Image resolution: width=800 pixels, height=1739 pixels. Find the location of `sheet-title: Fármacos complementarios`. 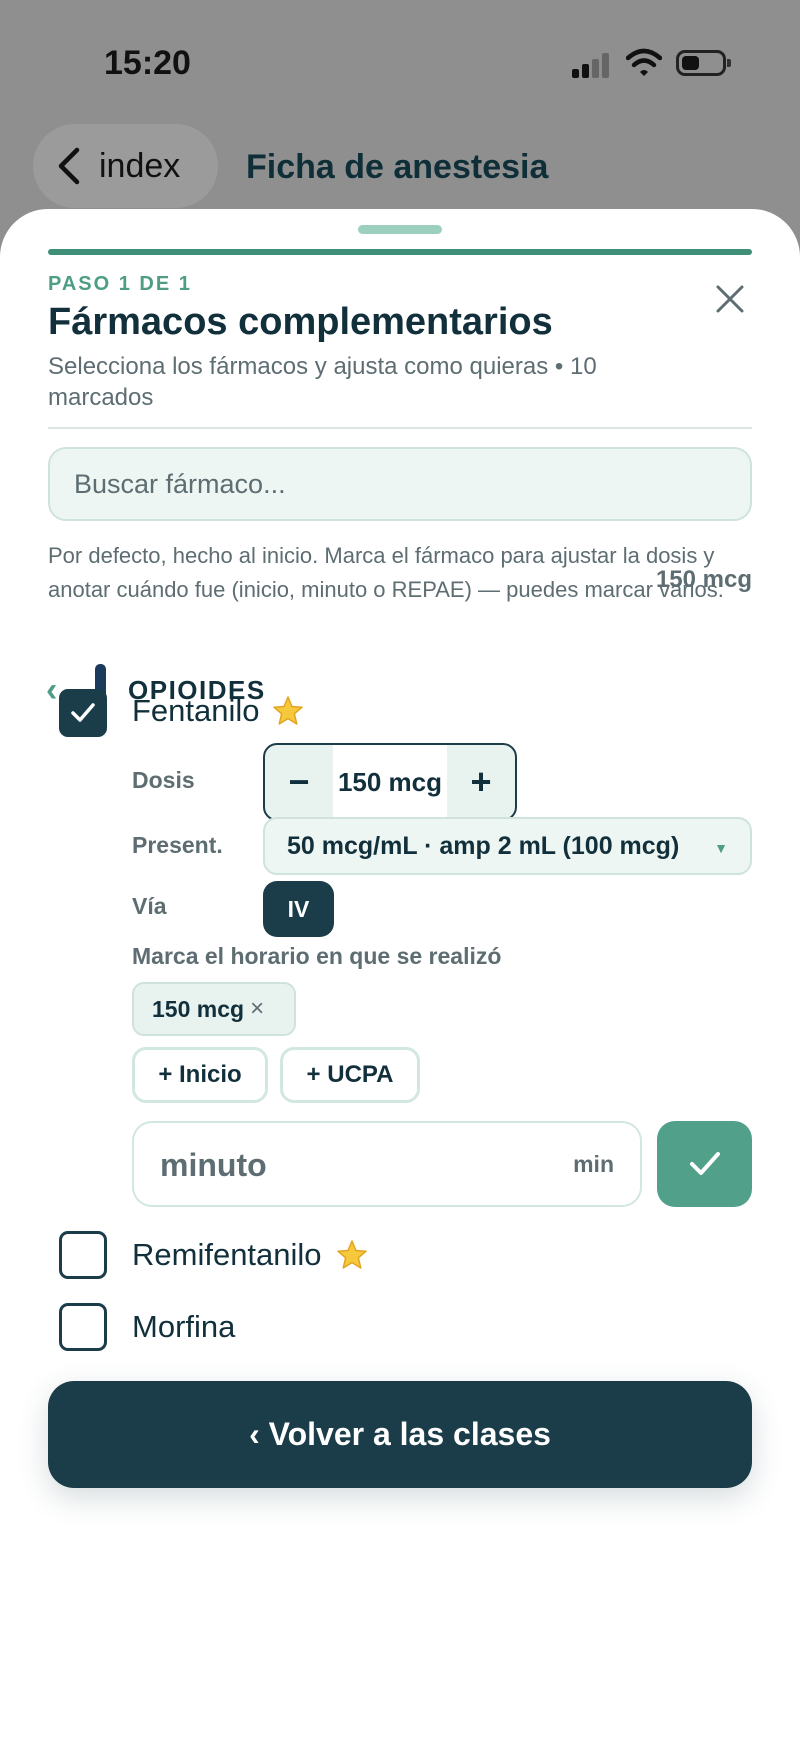

sheet-title: Fármacos complementarios is located at coordinates (300, 322).